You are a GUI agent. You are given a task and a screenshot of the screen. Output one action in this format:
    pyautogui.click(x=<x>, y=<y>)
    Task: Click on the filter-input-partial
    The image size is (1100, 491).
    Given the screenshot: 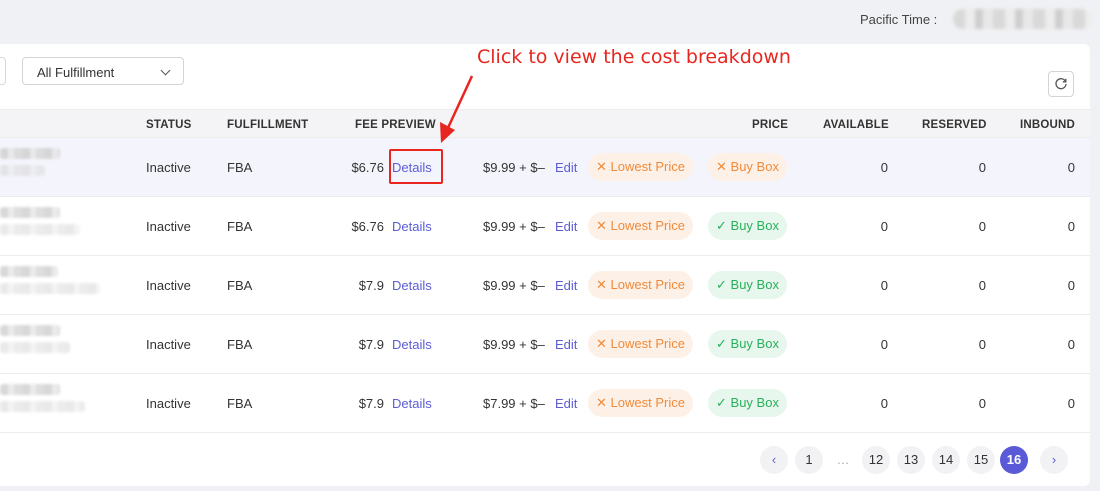 What is the action you would take?
    pyautogui.click(x=3, y=71)
    